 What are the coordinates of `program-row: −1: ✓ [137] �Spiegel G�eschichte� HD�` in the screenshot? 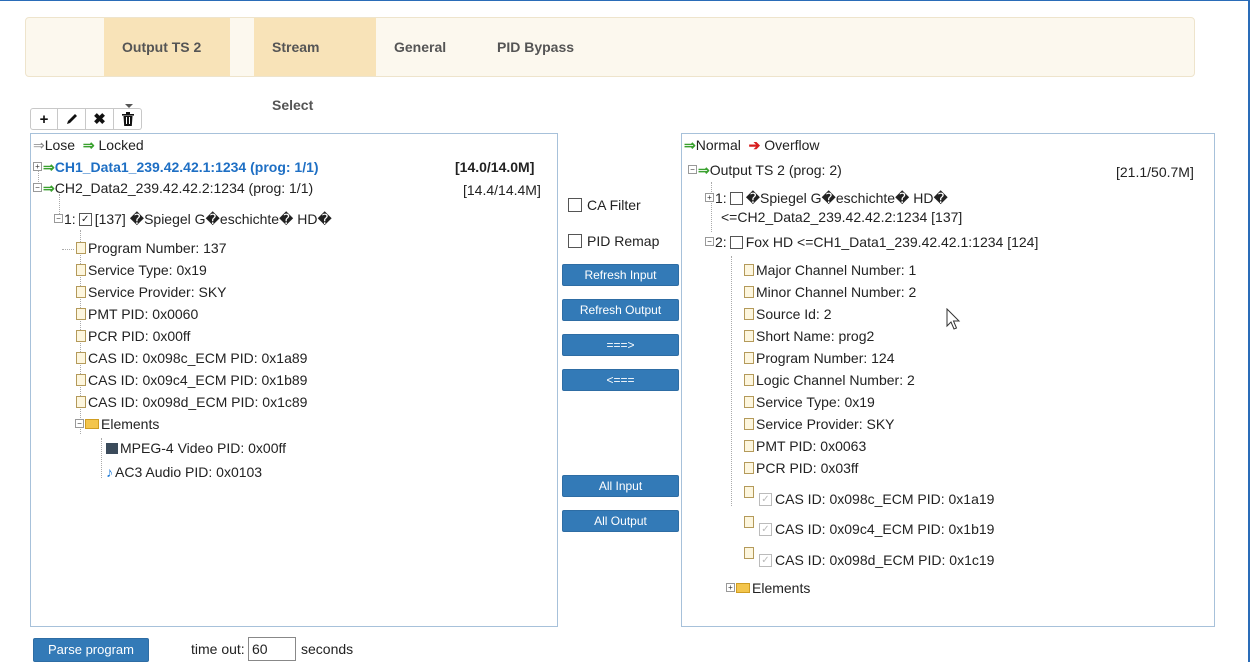 It's located at (193, 219).